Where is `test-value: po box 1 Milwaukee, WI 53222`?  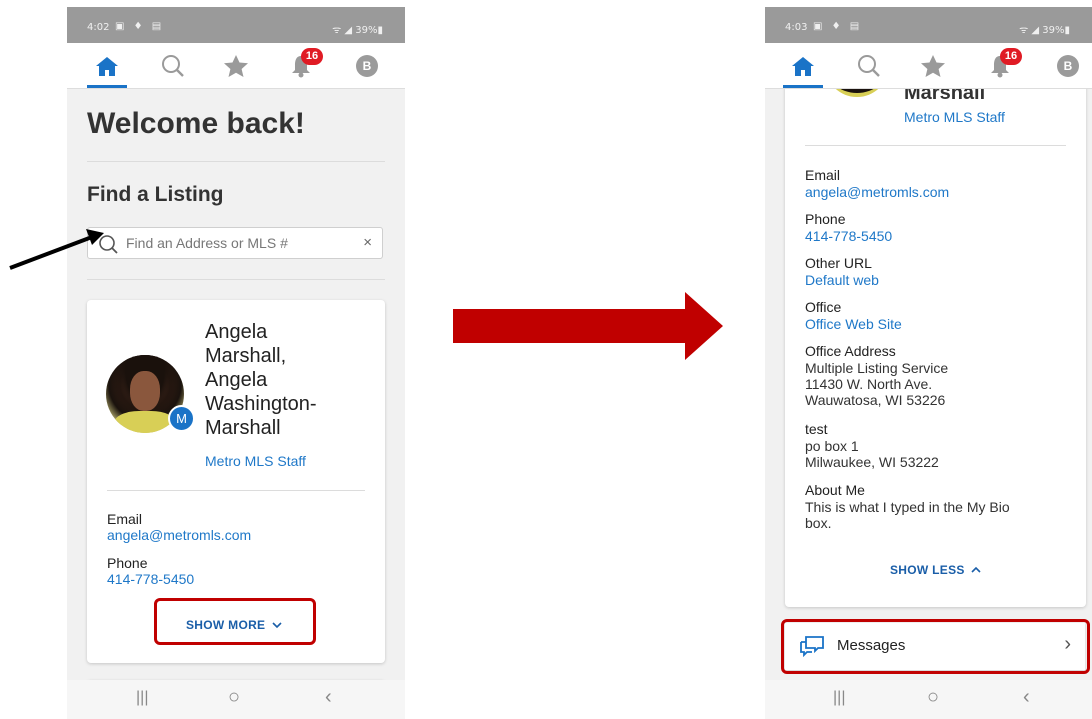 test-value: po box 1 Milwaukee, WI 53222 is located at coordinates (872, 454).